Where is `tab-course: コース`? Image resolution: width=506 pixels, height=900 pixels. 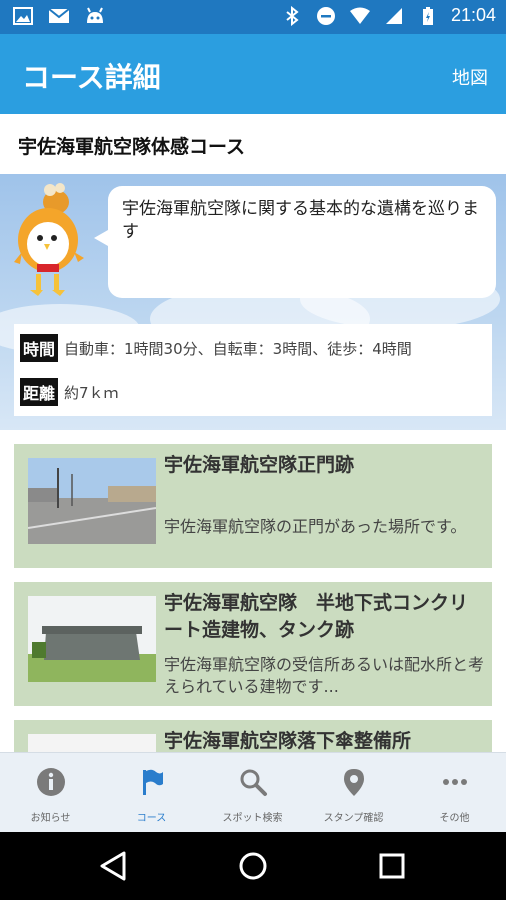
tab-course: コース is located at coordinates (151, 793).